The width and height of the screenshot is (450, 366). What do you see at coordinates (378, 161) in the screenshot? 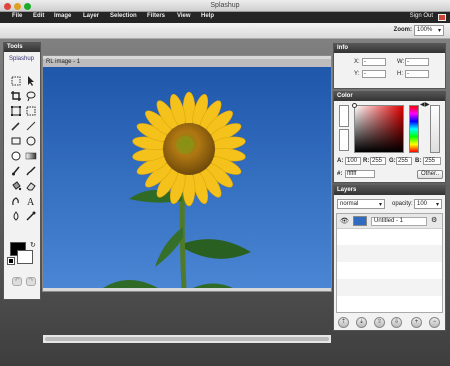
I see `red-field: 255` at bounding box center [378, 161].